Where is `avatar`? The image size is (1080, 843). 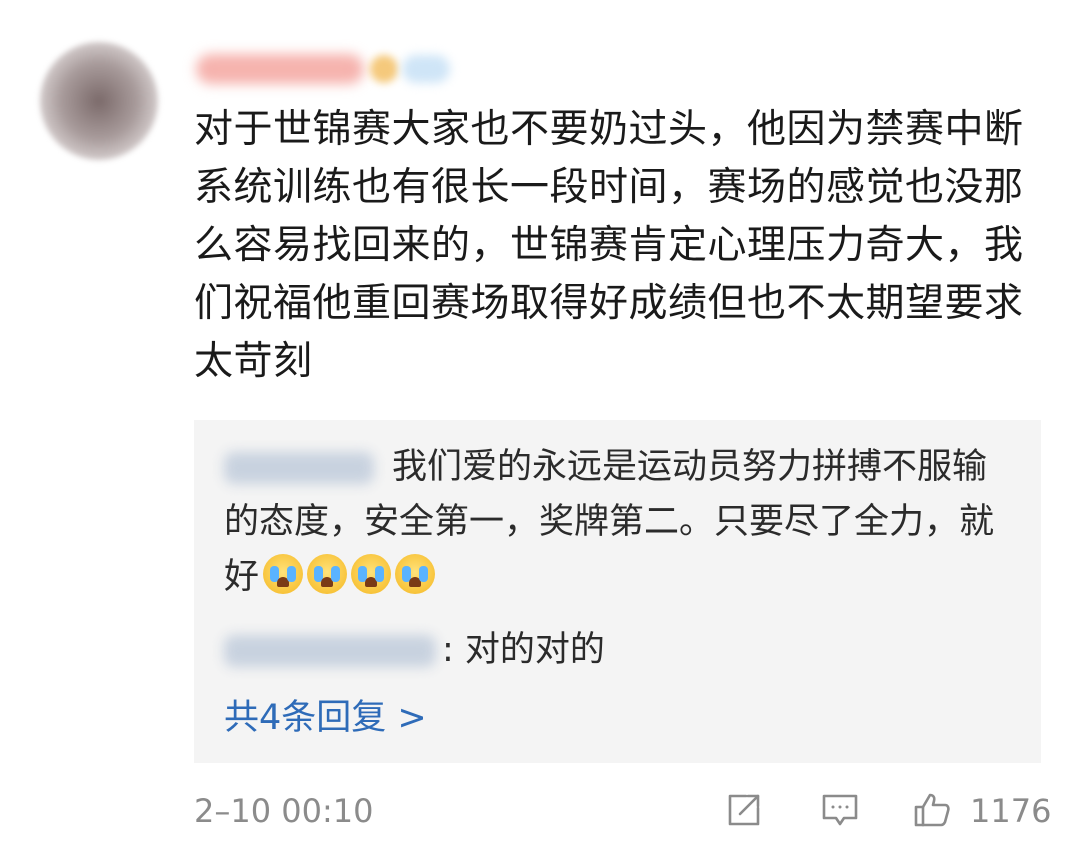 avatar is located at coordinates (99, 101).